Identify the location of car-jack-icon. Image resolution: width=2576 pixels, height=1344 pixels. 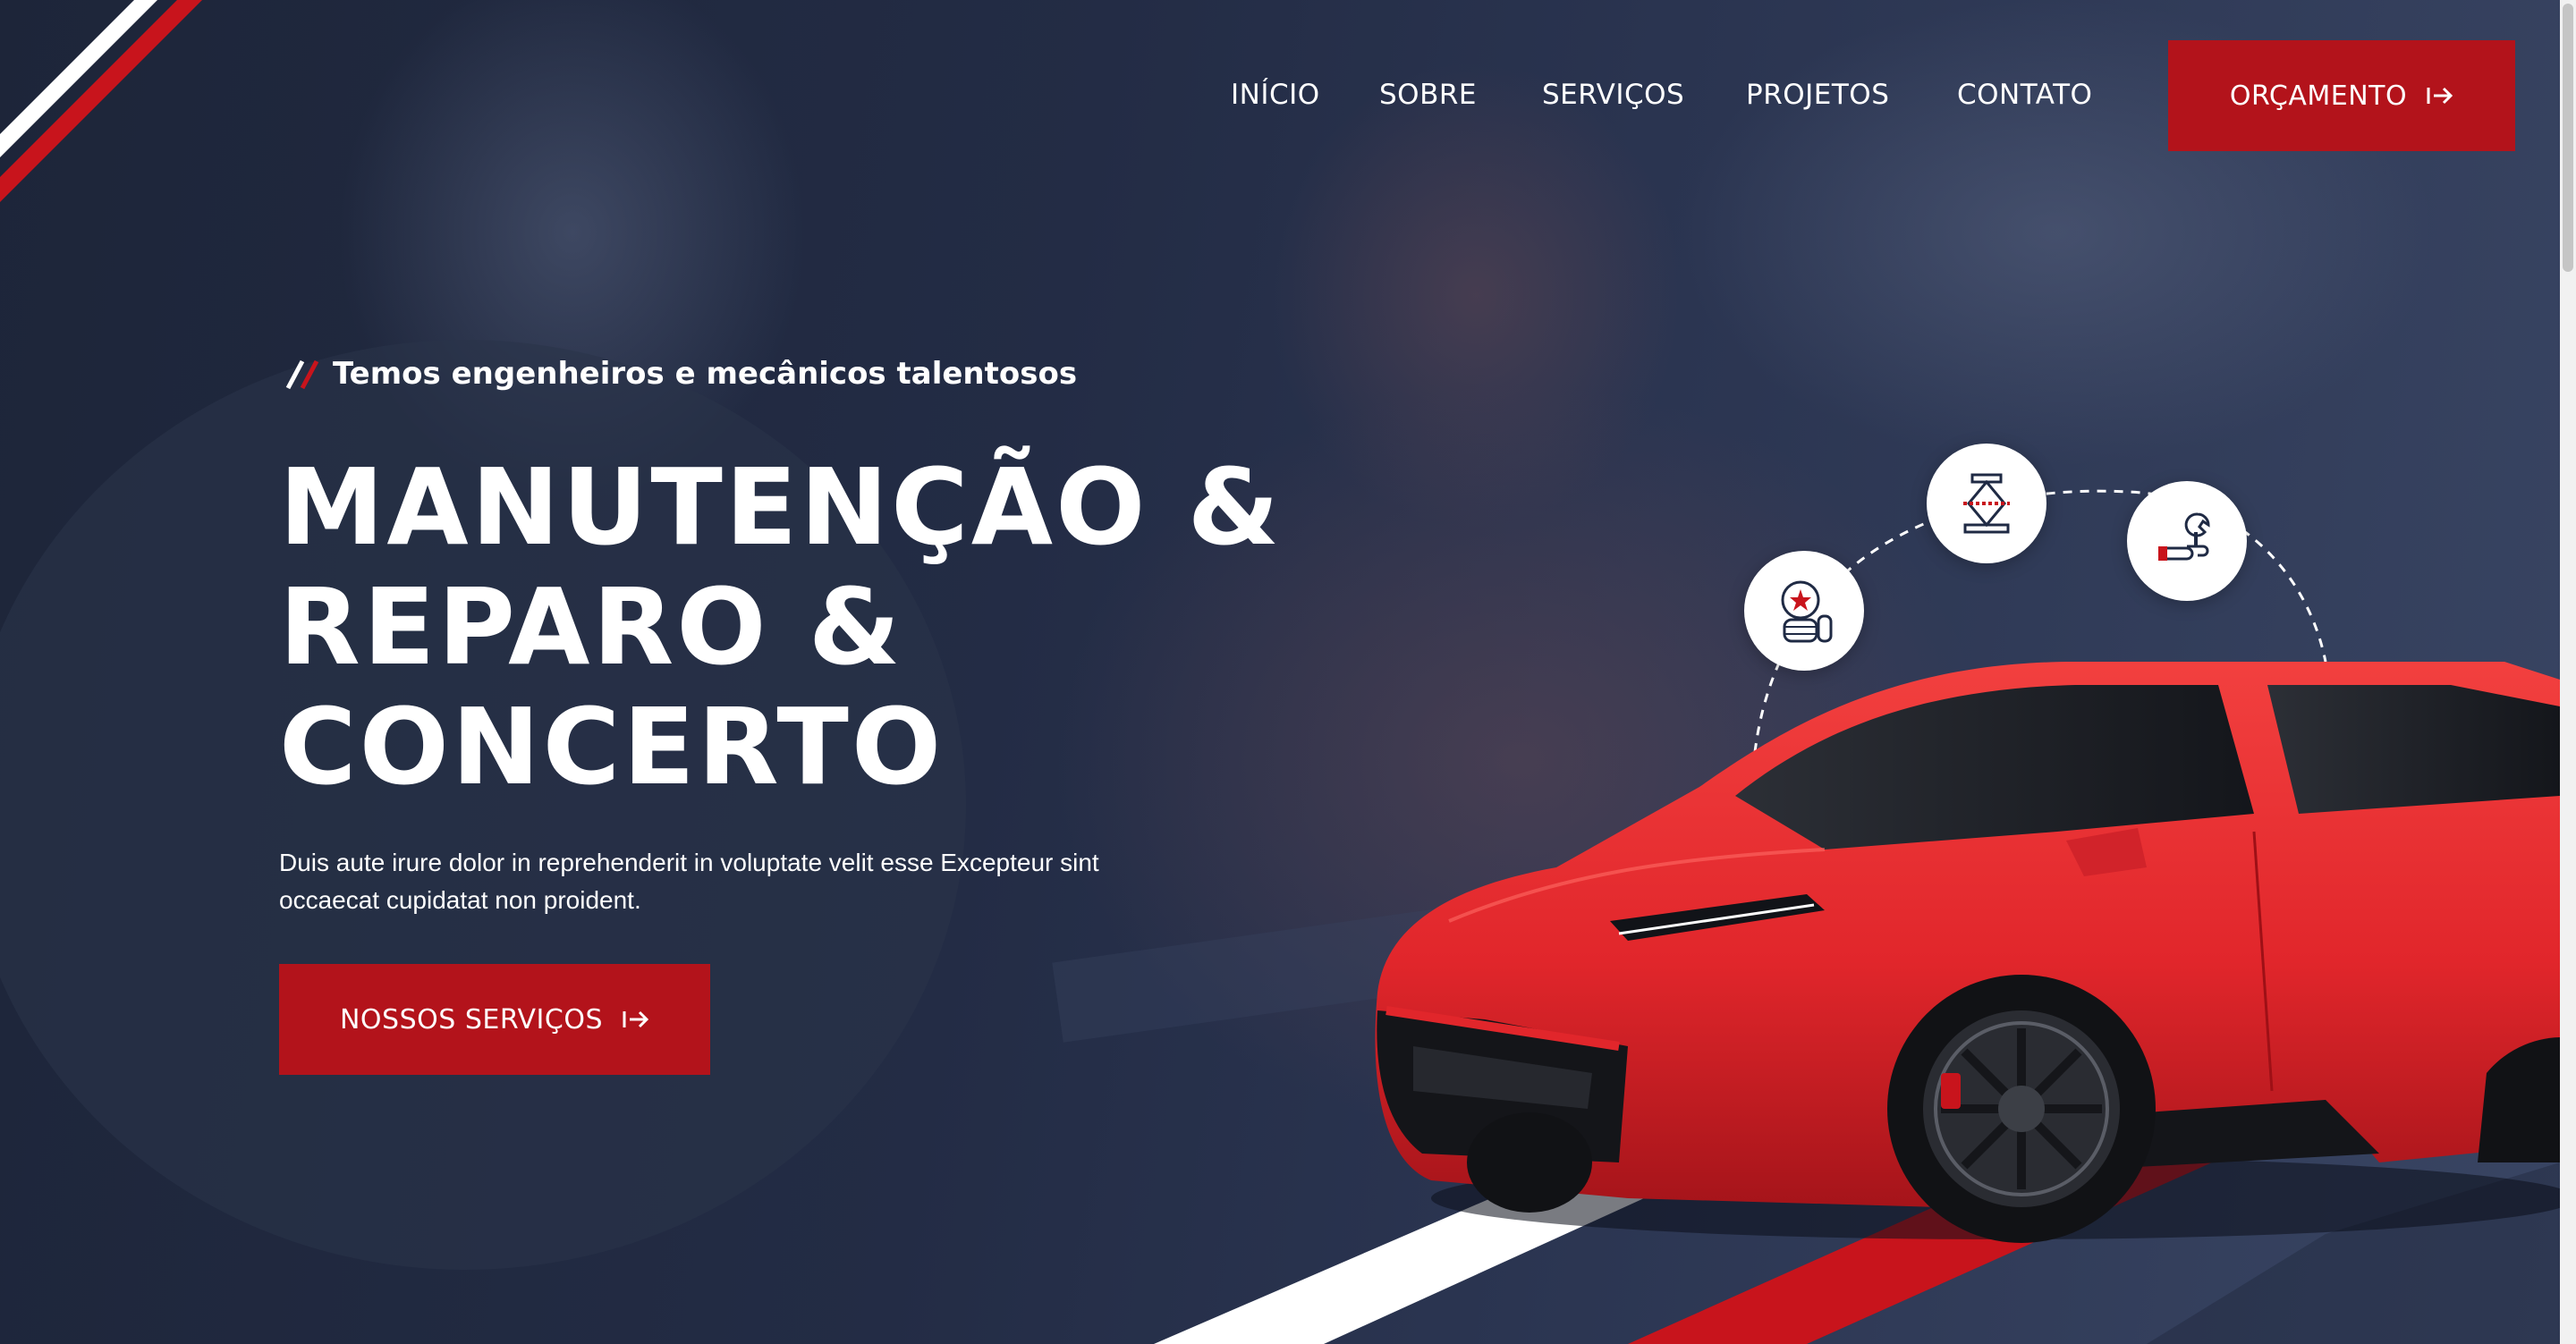
(1986, 503).